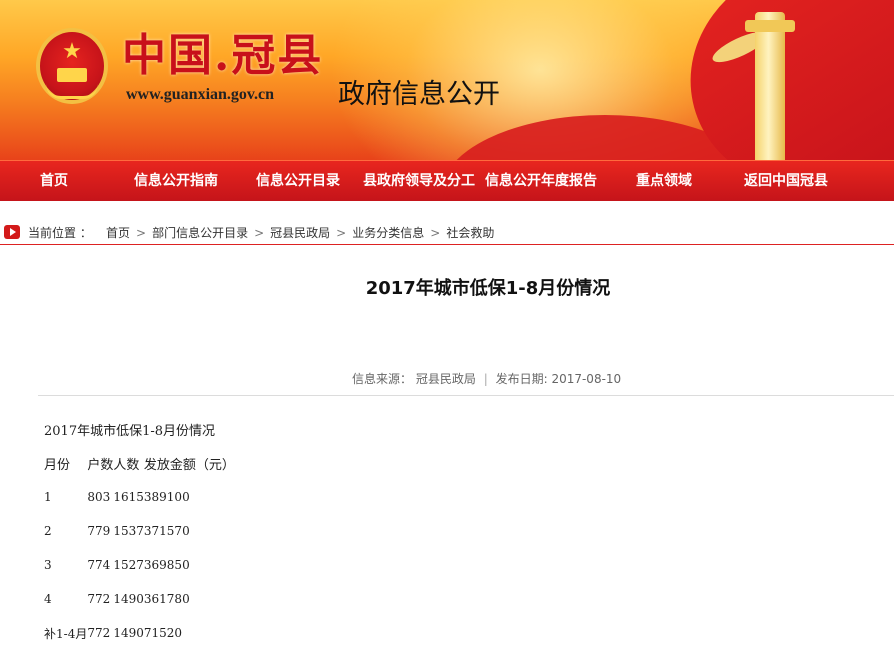 The width and height of the screenshot is (894, 652). What do you see at coordinates (541, 181) in the screenshot?
I see `nav-item-annual-report: 信息公开年度报告` at bounding box center [541, 181].